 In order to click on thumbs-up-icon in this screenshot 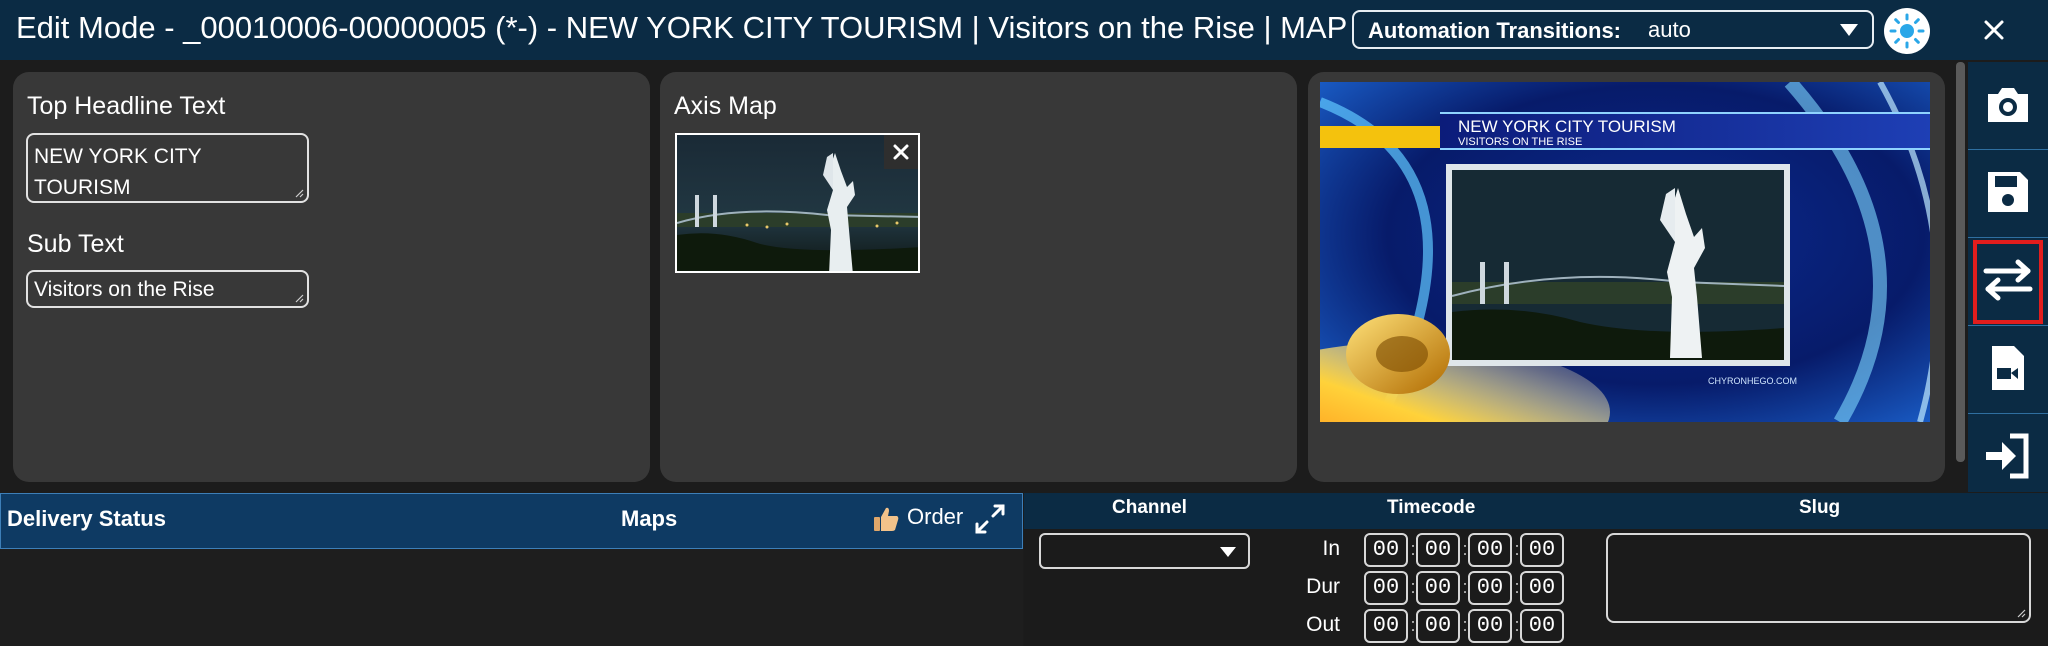, I will do `click(886, 519)`.